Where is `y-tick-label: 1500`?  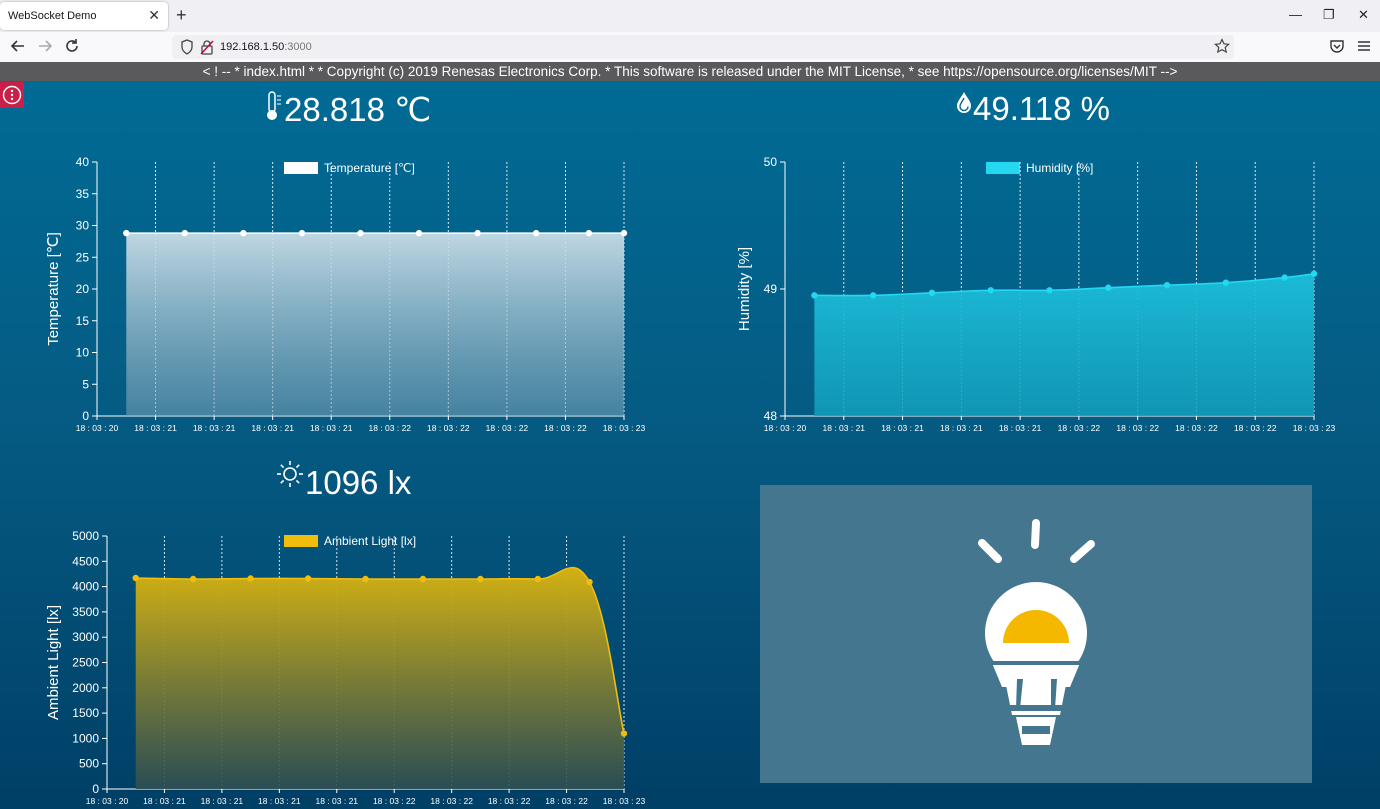
y-tick-label: 1500 is located at coordinates (85, 713).